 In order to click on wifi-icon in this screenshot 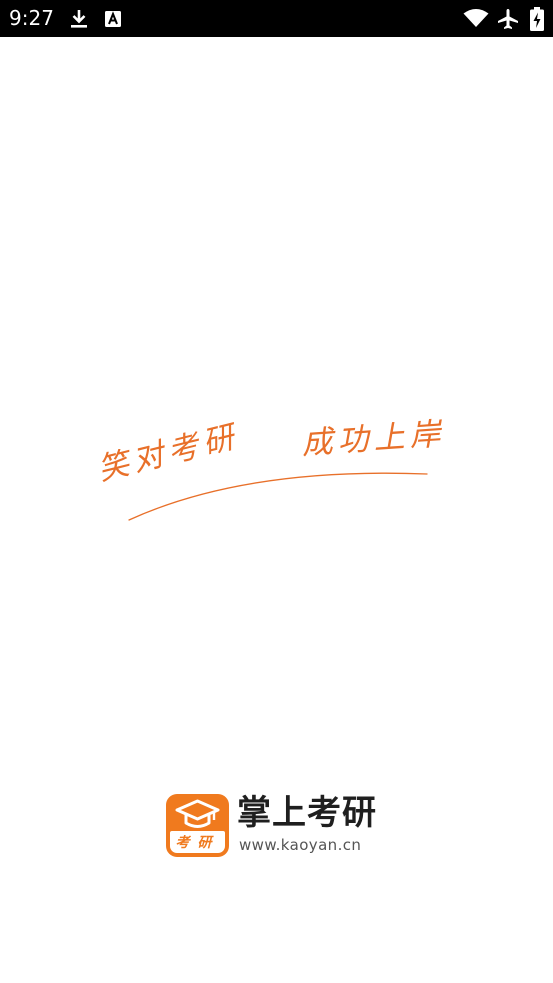, I will do `click(476, 18)`.